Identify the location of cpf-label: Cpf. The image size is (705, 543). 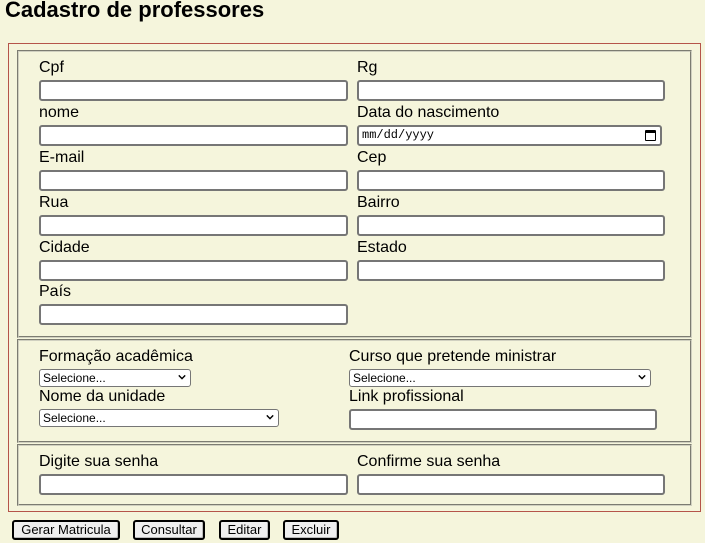
(51, 67).